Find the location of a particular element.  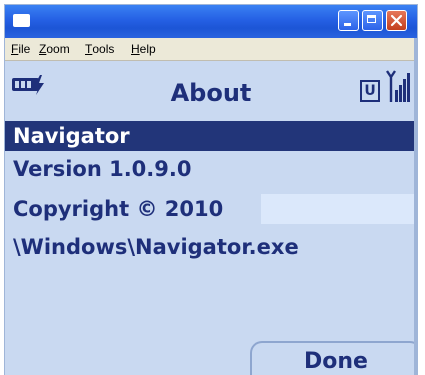

menu-tools: Tools is located at coordinates (99, 49).